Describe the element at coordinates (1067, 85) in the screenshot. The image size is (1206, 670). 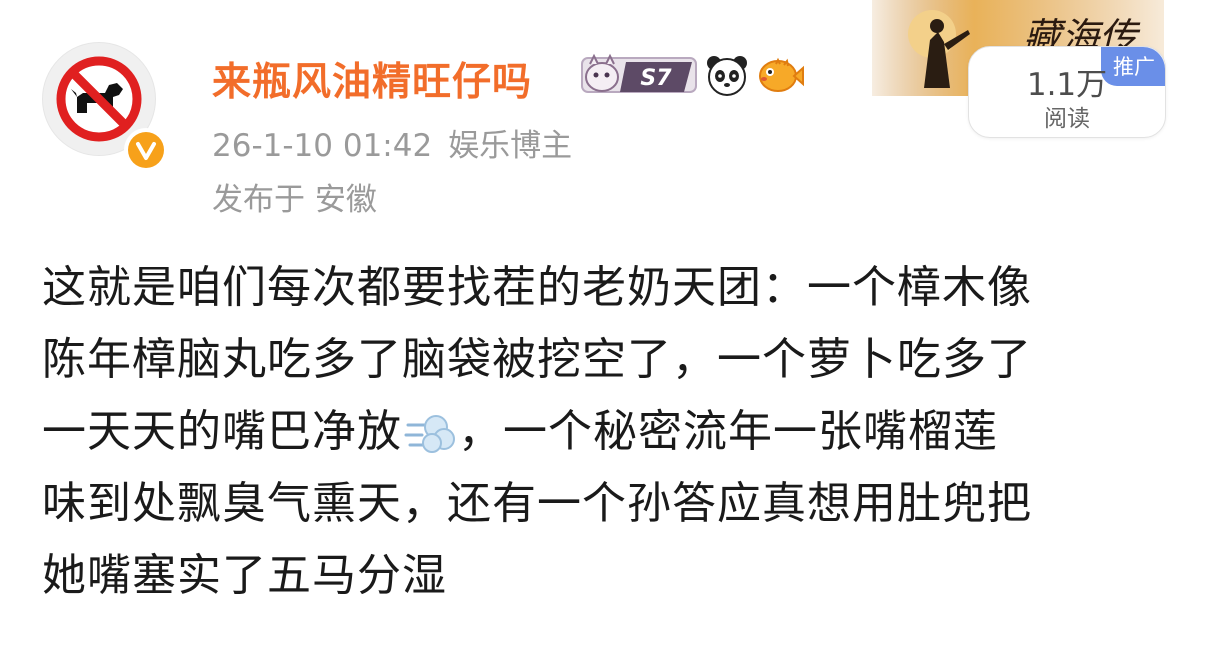
I see `read-count: 1.1万` at that location.